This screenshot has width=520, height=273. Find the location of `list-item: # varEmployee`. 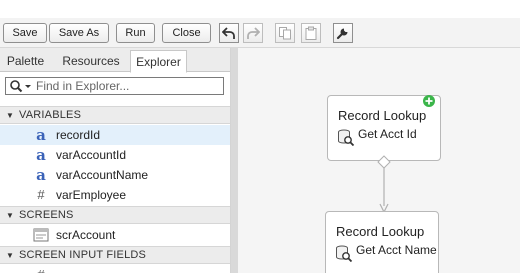

list-item: # varEmployee is located at coordinates (115, 195).